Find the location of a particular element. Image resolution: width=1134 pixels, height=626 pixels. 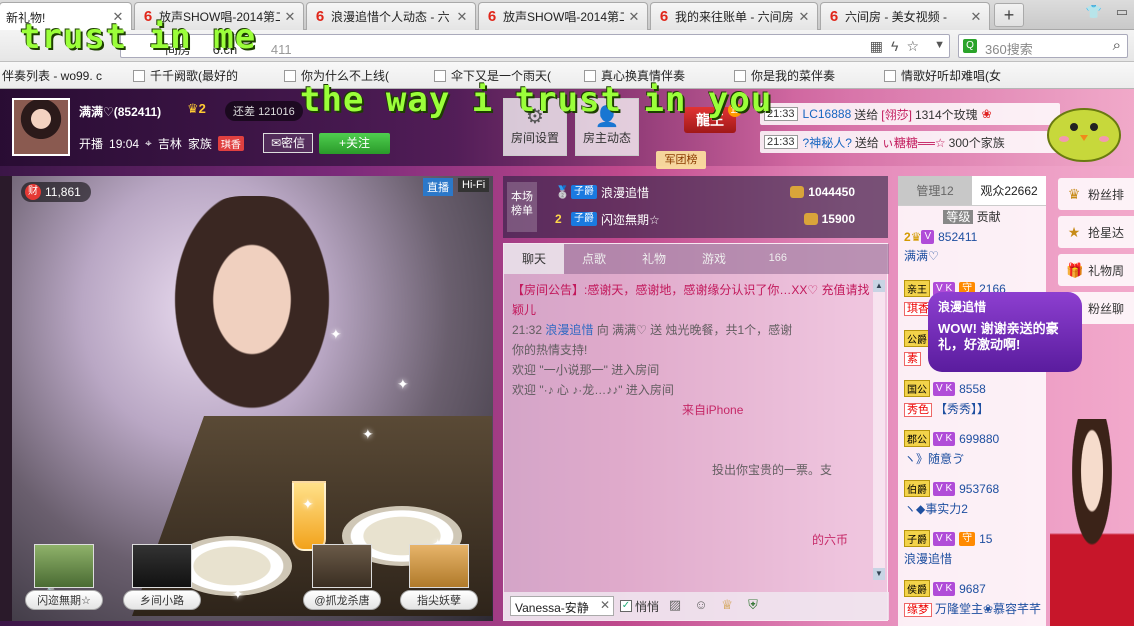

guard-icon: ⛨ is located at coordinates (753, 606).